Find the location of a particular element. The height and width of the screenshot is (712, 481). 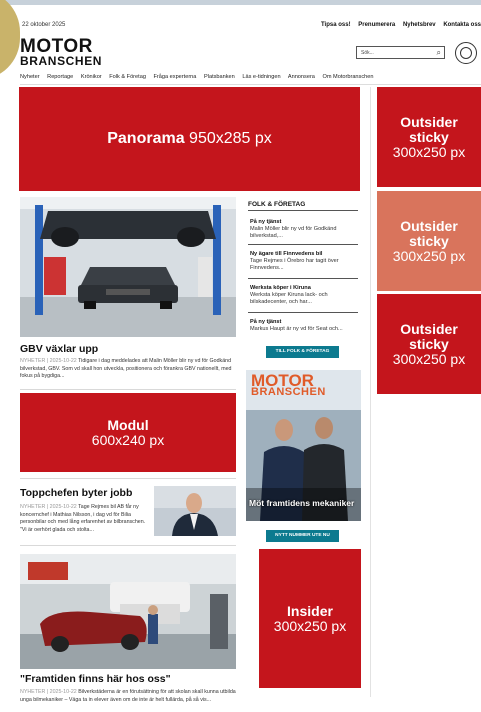

modul-ad-size: 600x240 px is located at coordinates (128, 439).